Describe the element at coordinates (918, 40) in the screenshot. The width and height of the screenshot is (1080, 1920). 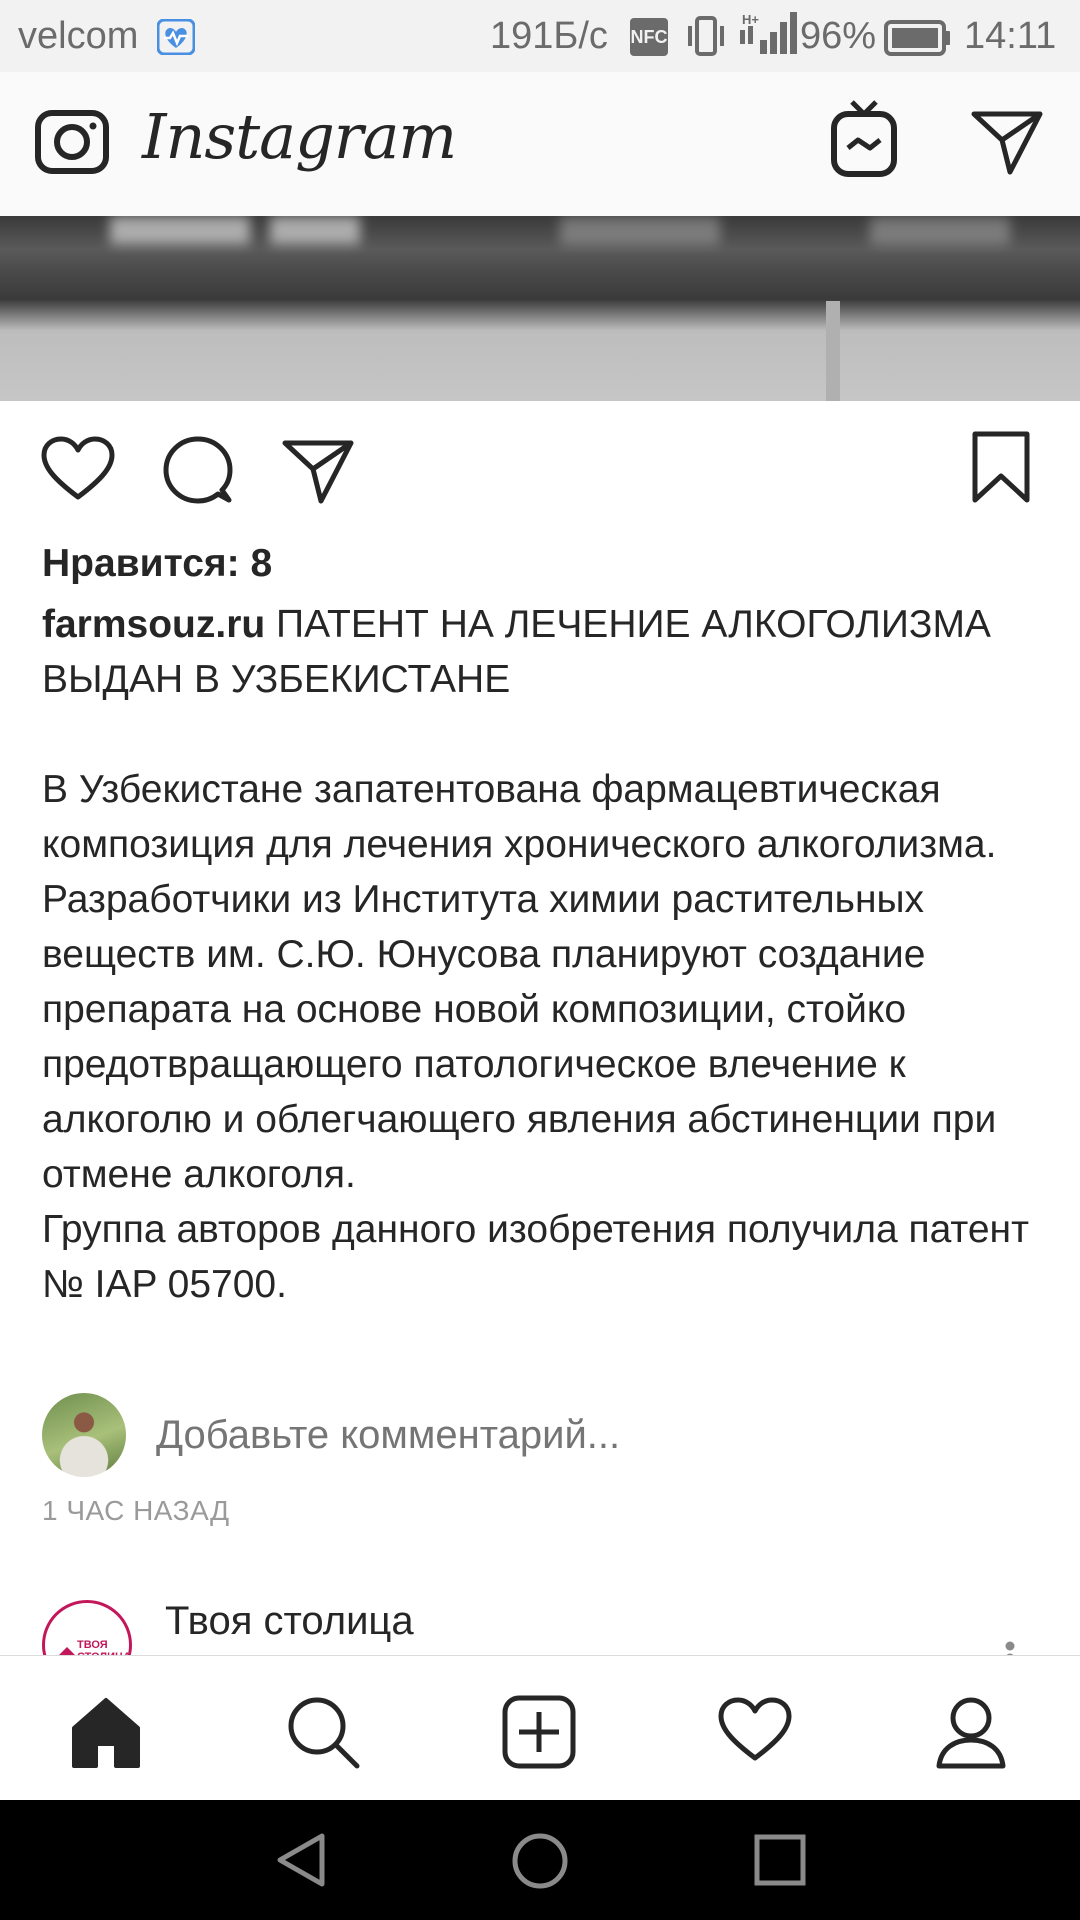
I see `battery-icon` at that location.